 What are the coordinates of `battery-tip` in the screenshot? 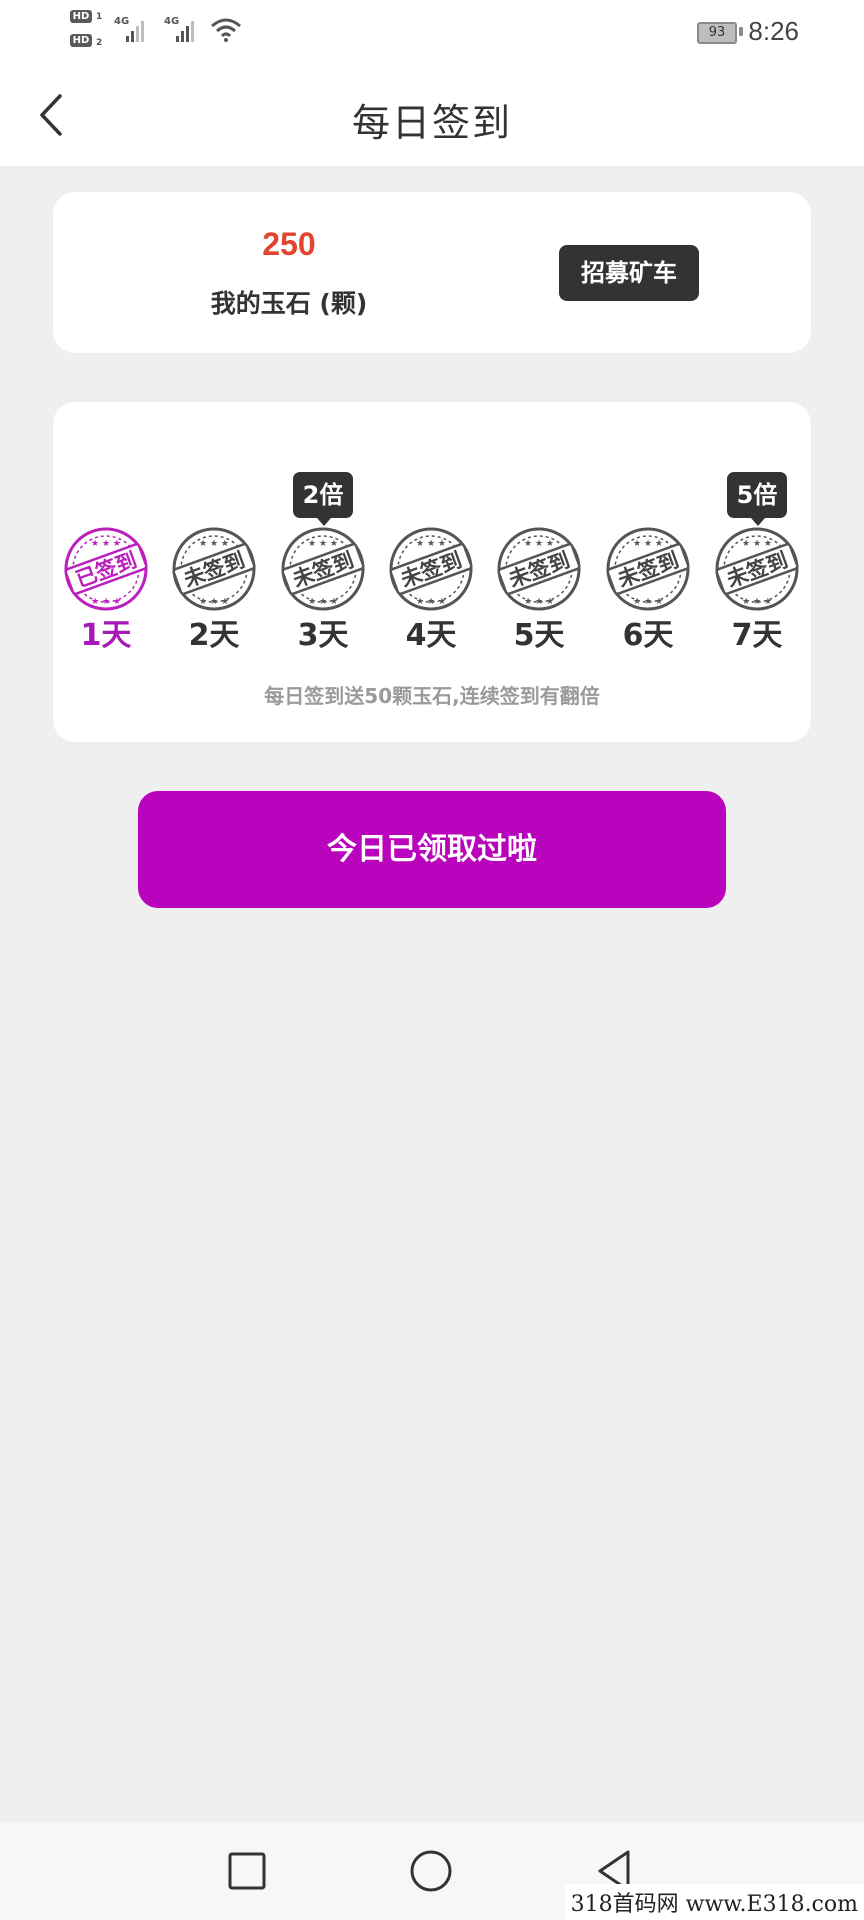 It's located at (741, 31).